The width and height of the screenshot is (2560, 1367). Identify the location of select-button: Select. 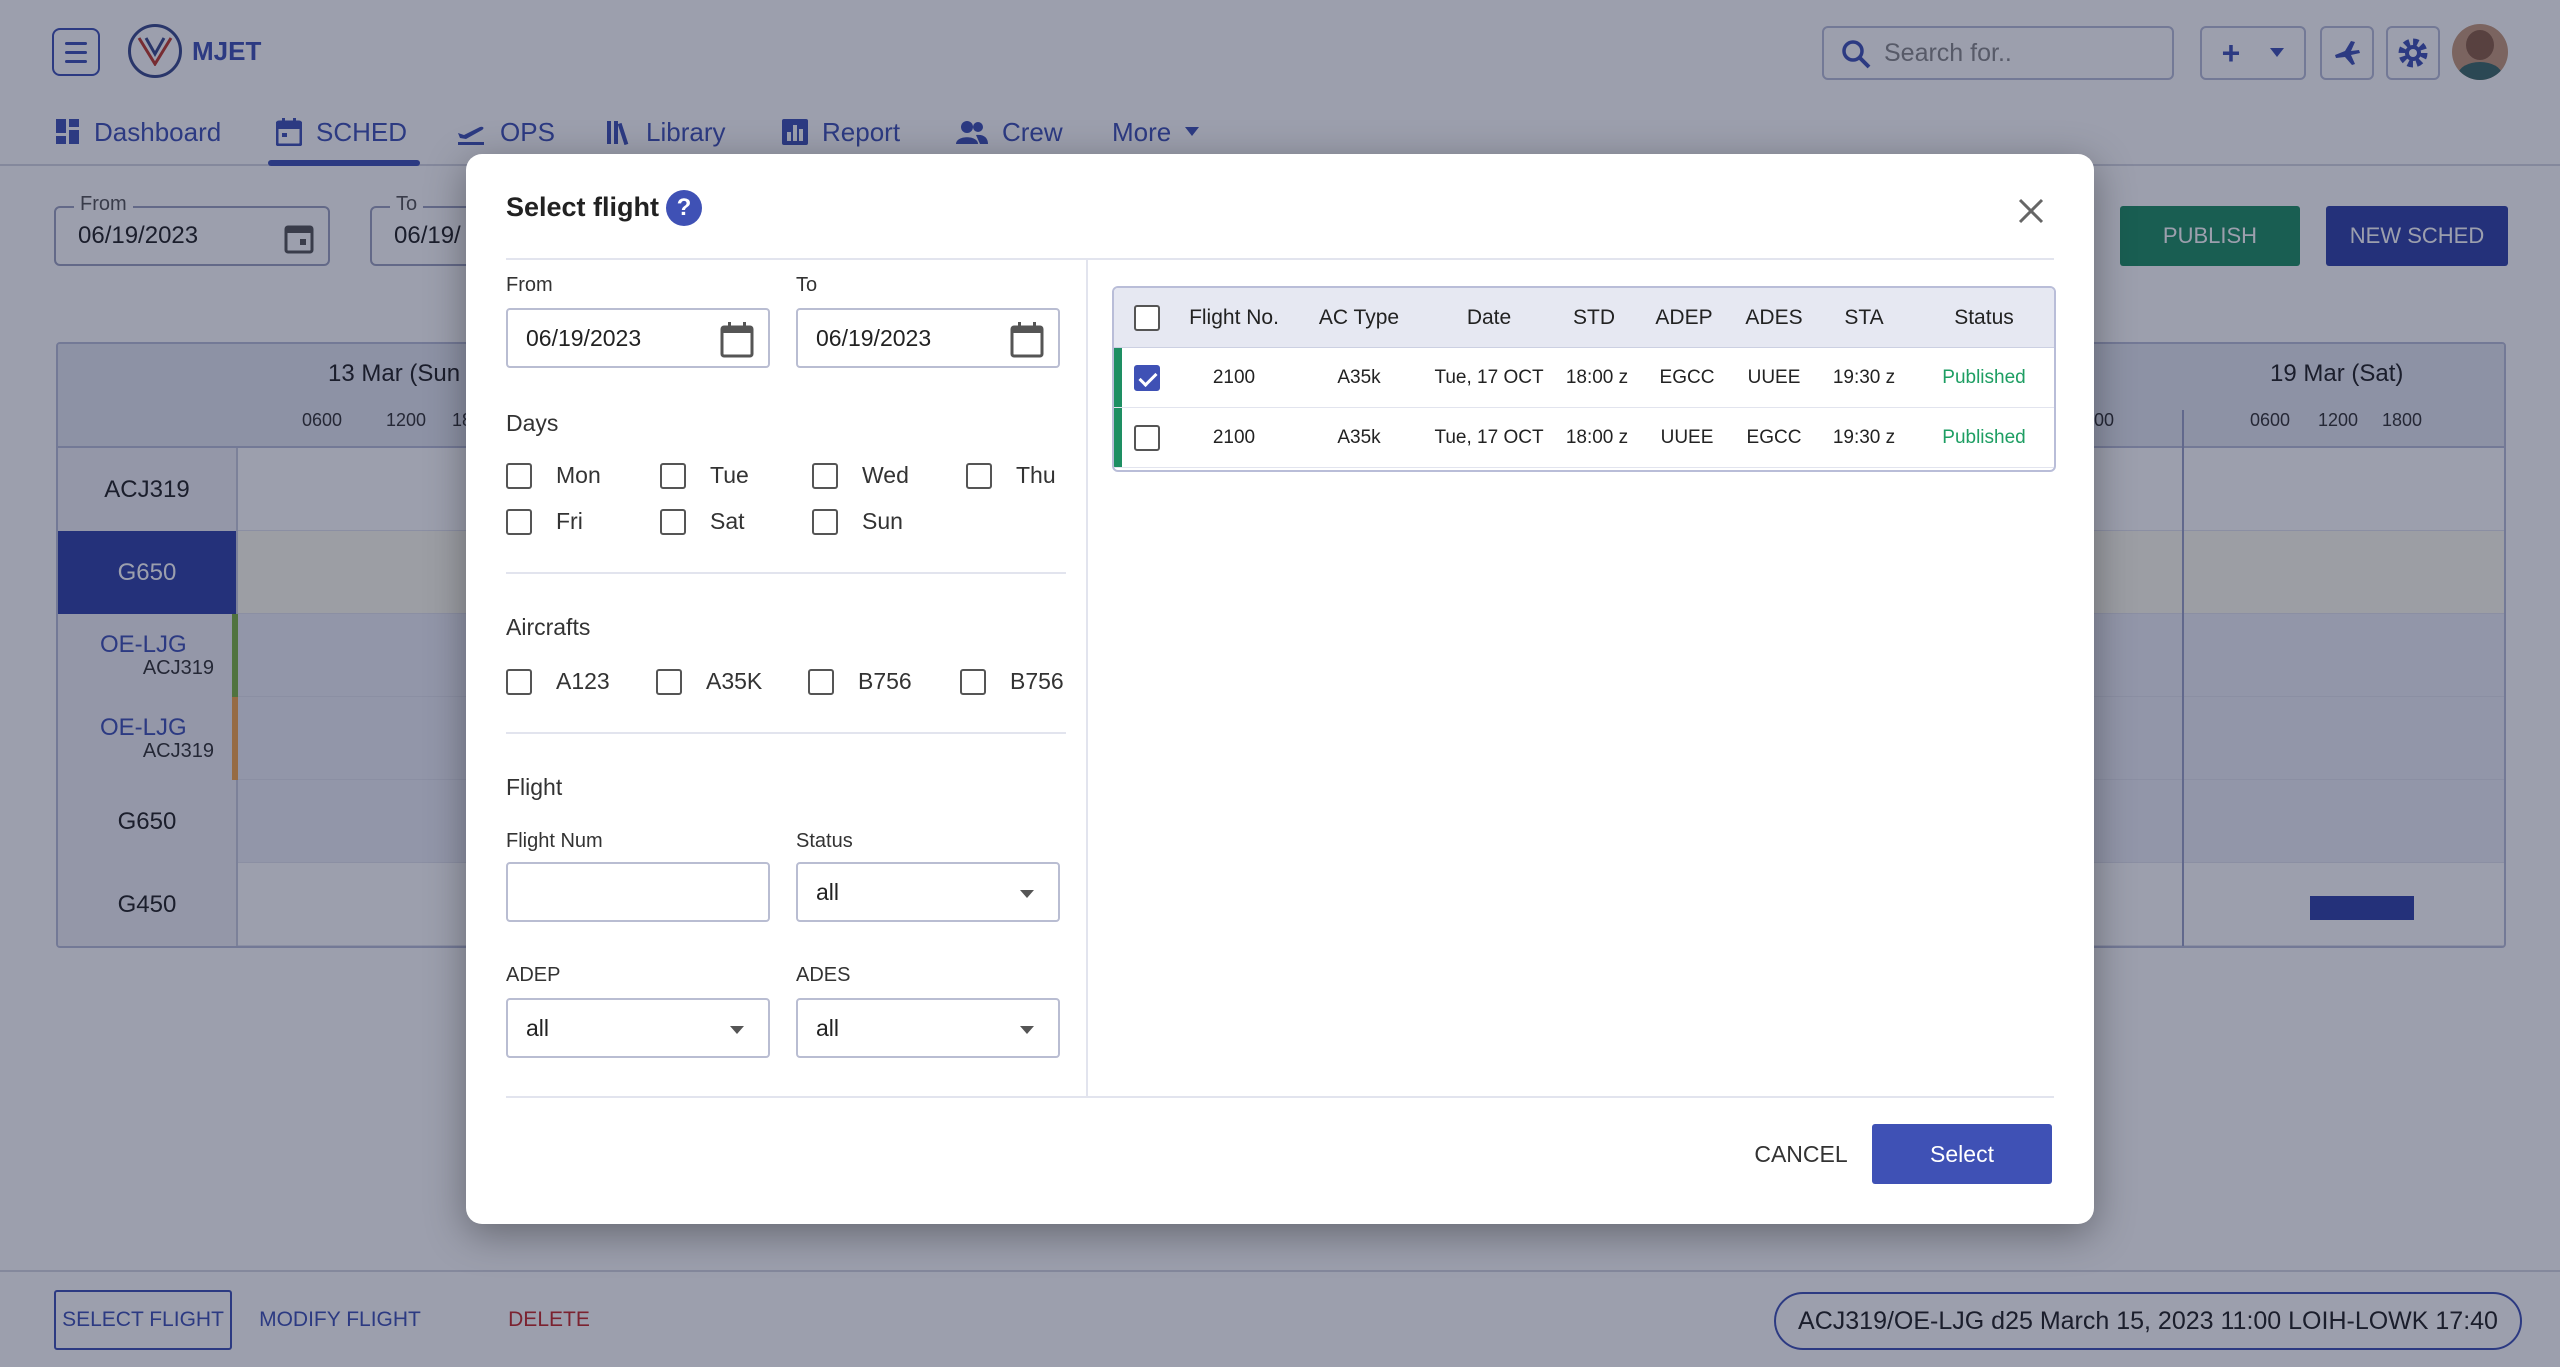
(1962, 1154).